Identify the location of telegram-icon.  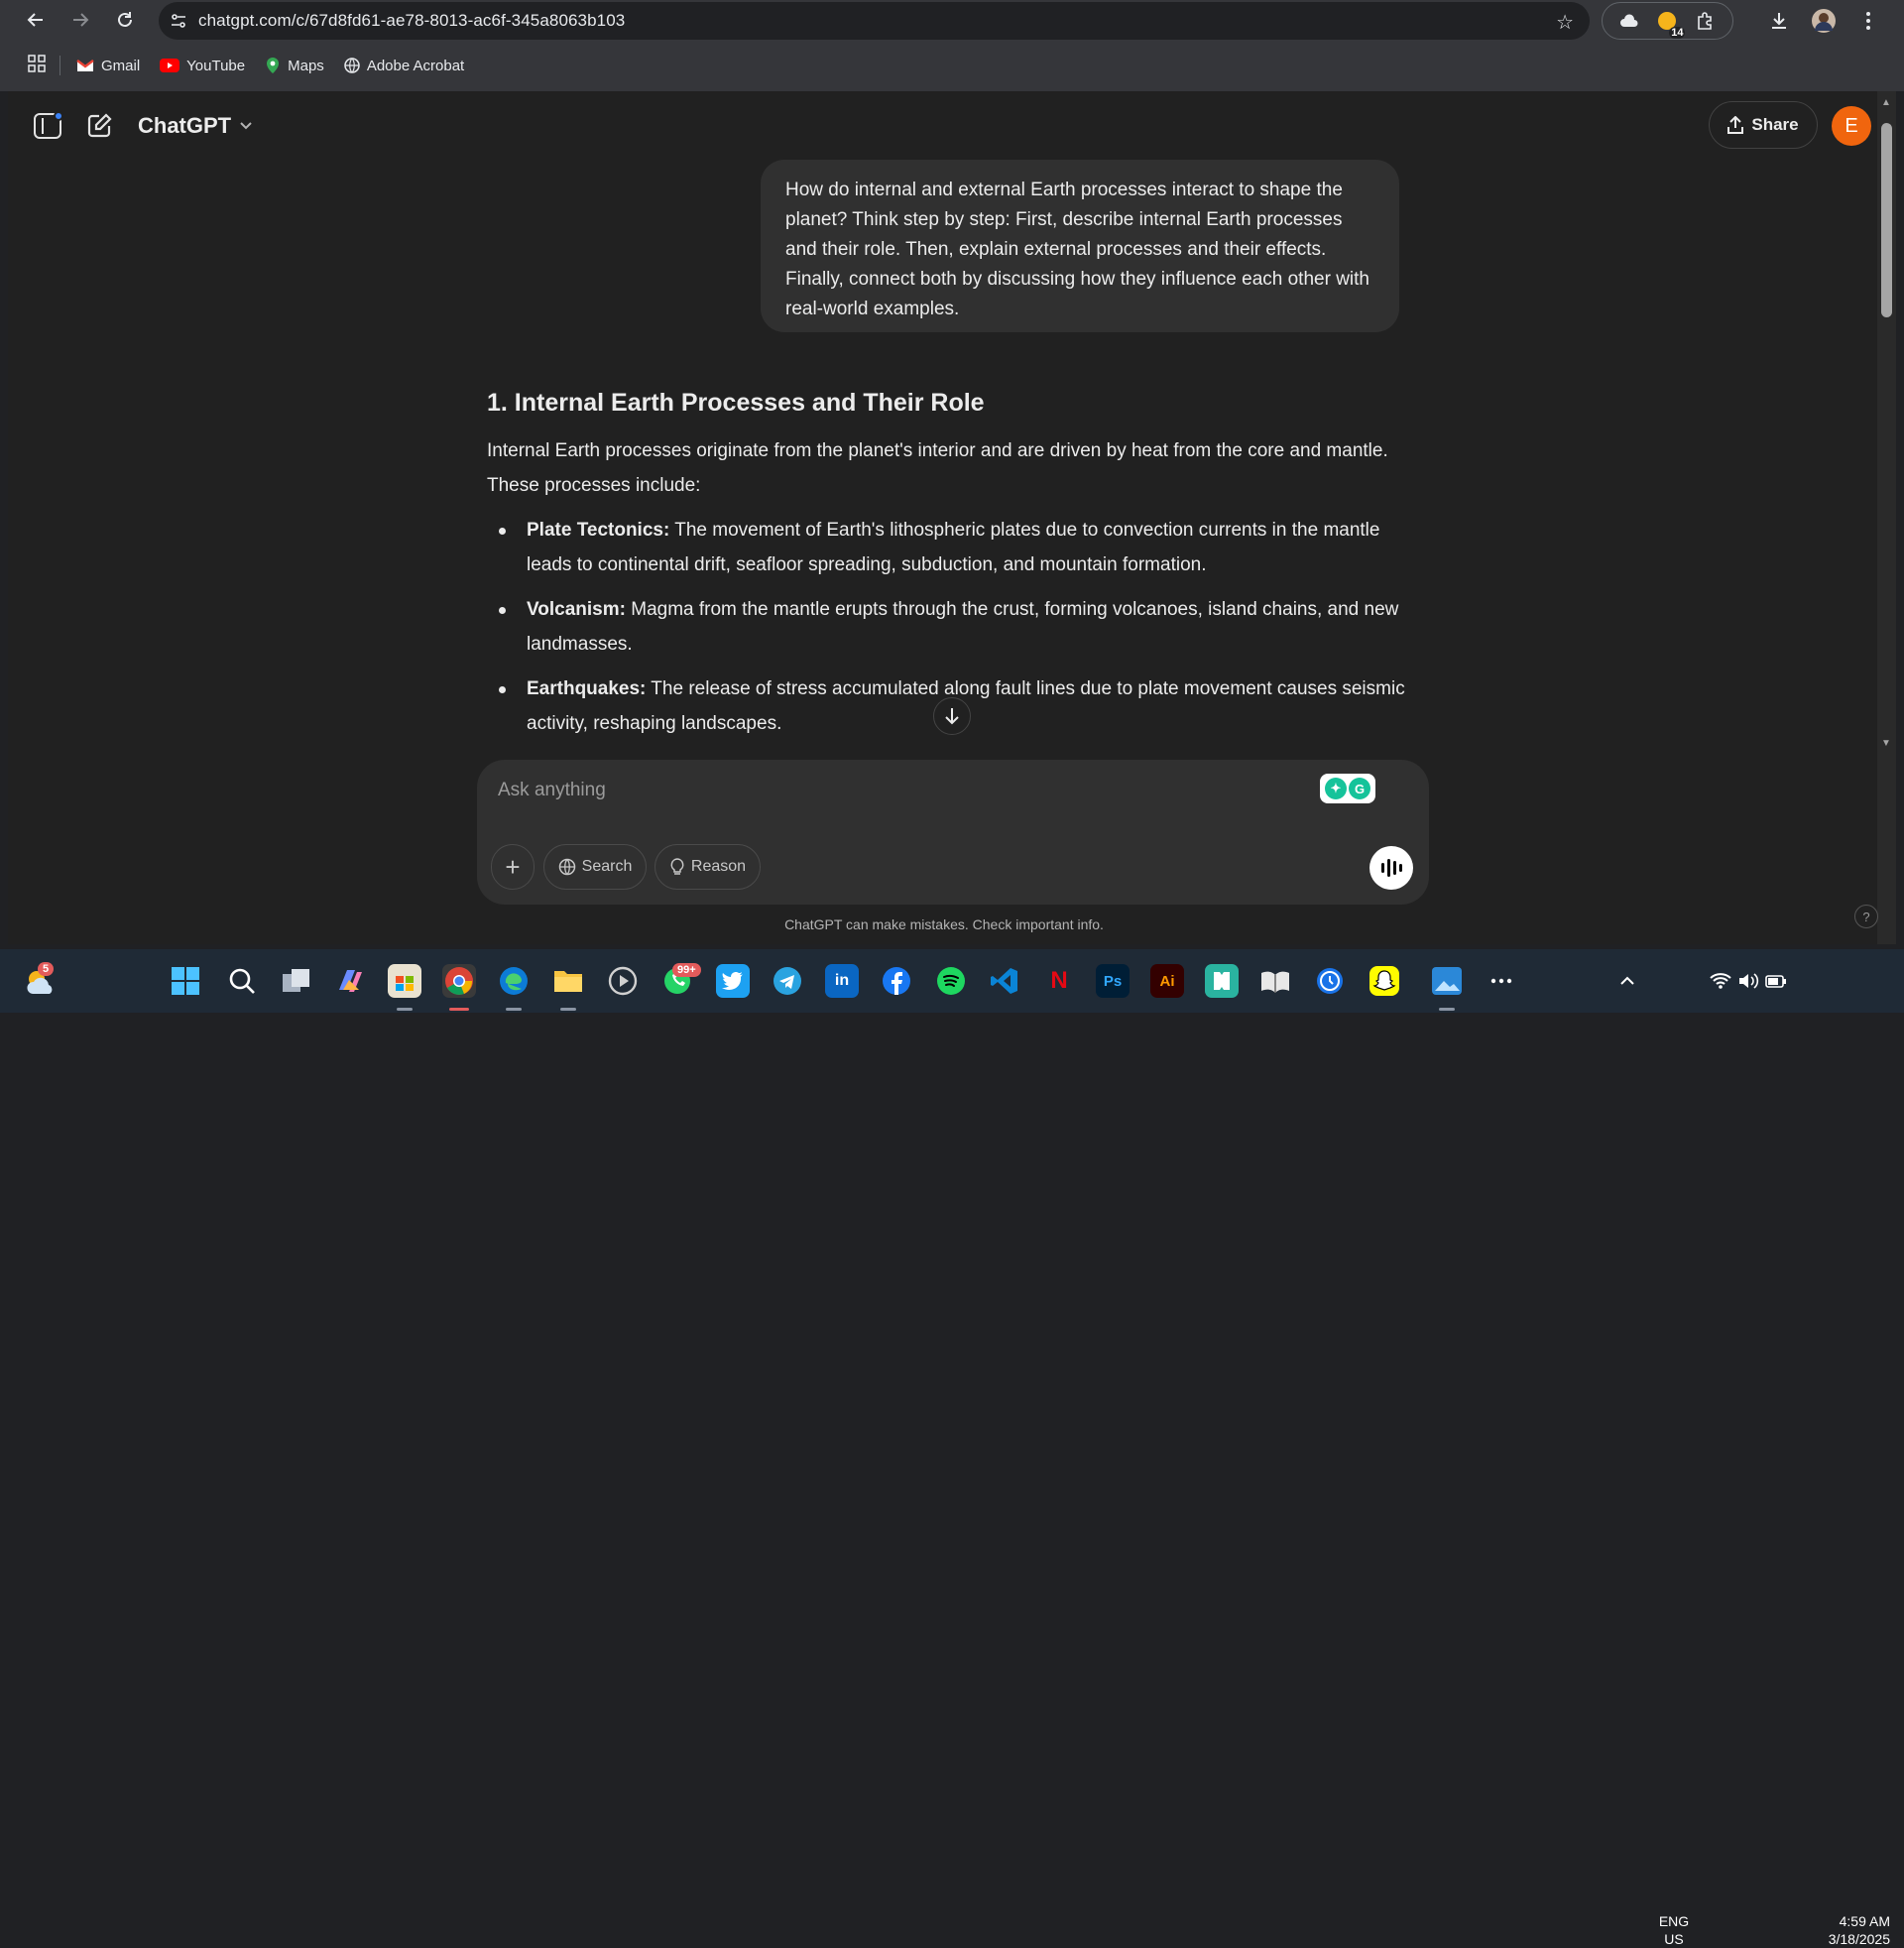
(787, 981).